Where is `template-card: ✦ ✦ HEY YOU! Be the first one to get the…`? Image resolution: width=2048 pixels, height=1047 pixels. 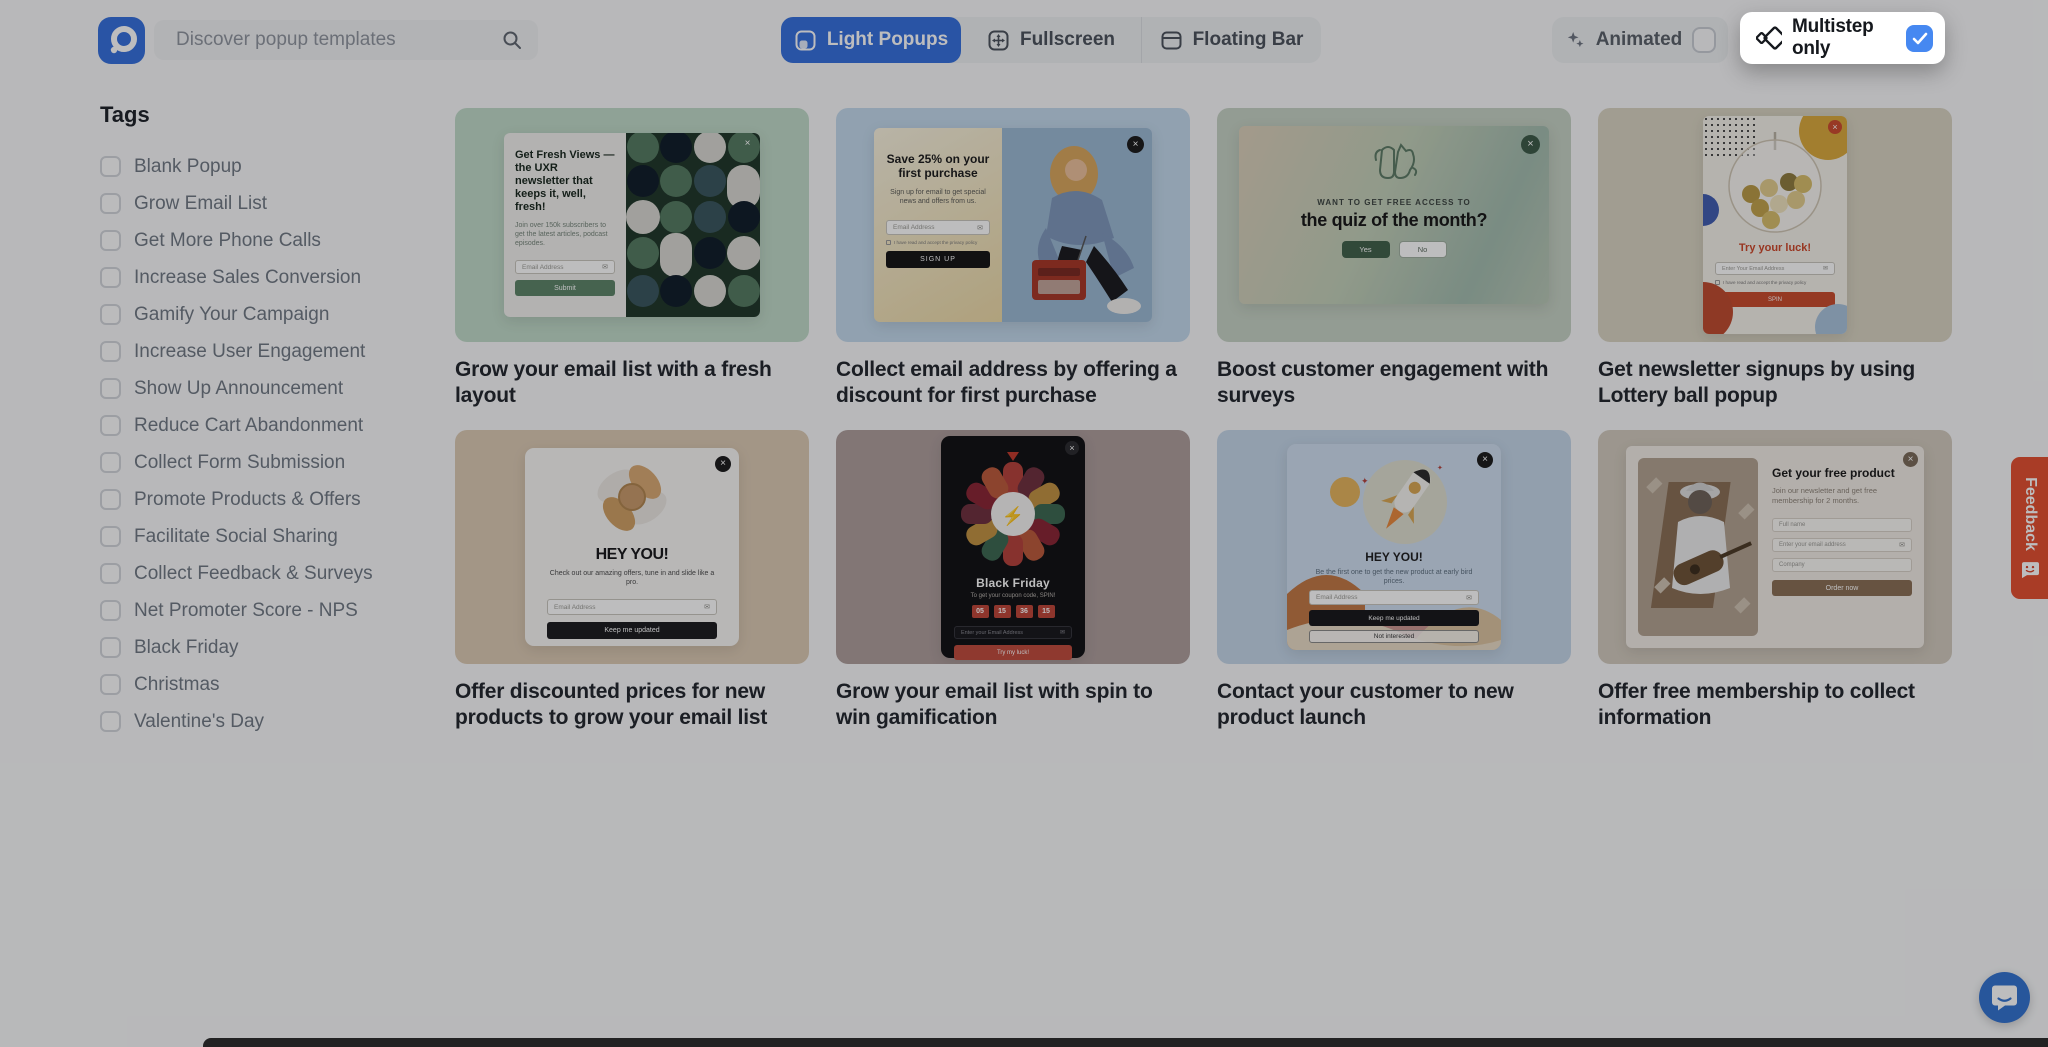 template-card: ✦ ✦ HEY YOU! Be the first one to get the… is located at coordinates (1394, 580).